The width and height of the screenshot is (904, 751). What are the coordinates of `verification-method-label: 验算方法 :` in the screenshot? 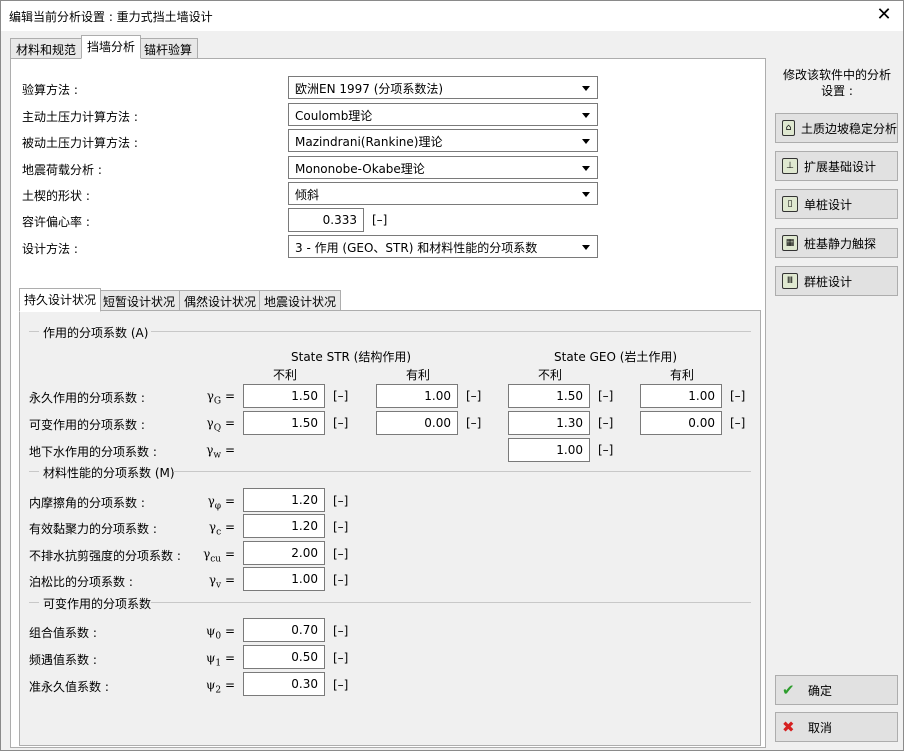 It's located at (50, 90).